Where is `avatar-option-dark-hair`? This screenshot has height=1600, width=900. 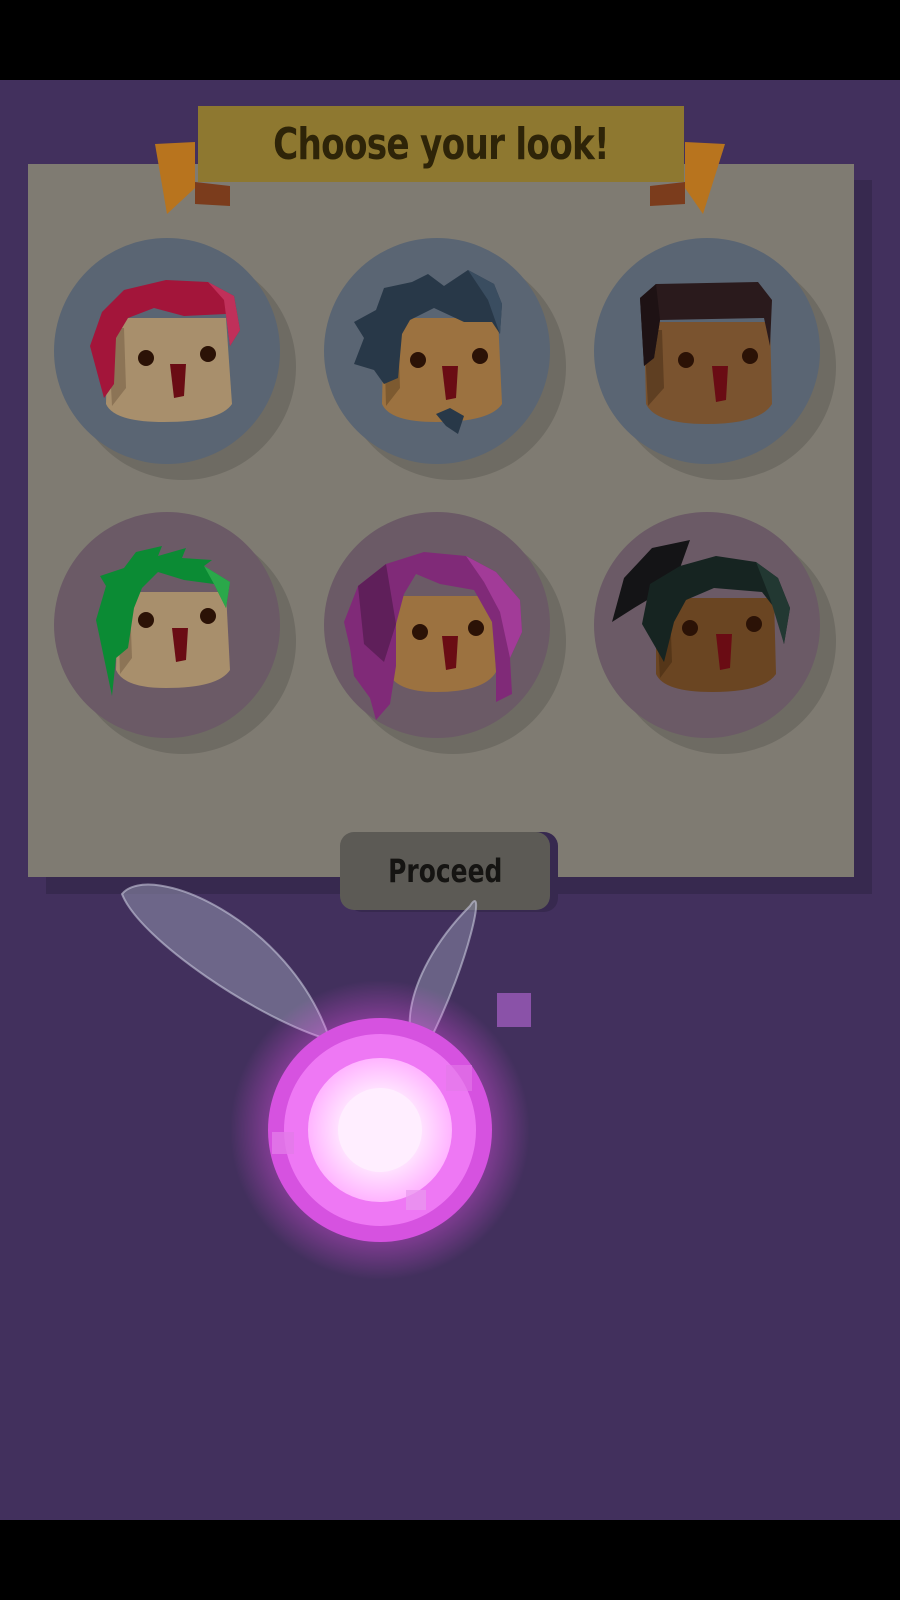
avatar-option-dark-hair is located at coordinates (715, 359).